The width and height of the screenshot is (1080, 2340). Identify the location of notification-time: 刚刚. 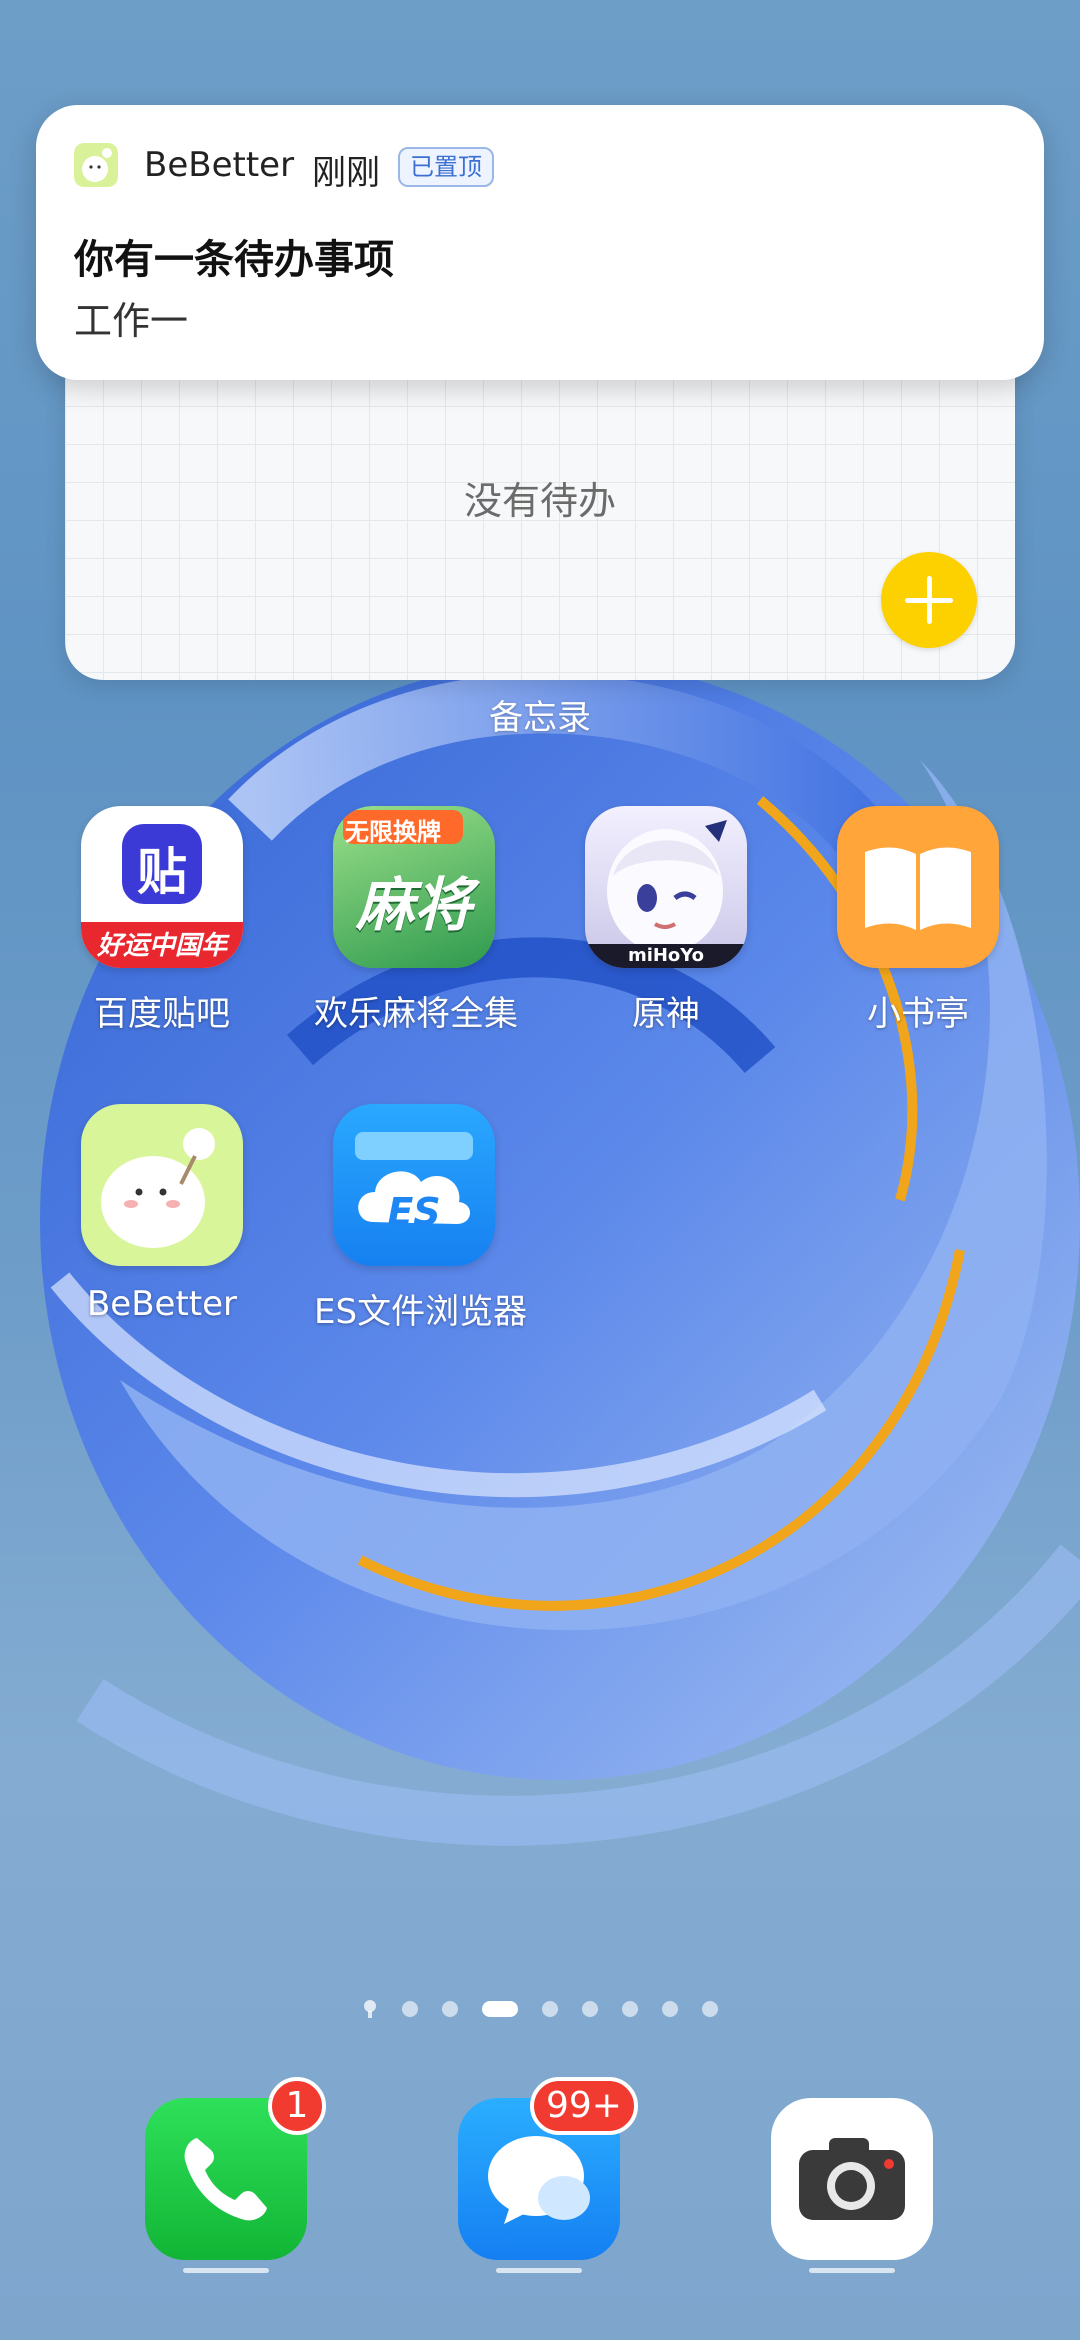
(346, 173).